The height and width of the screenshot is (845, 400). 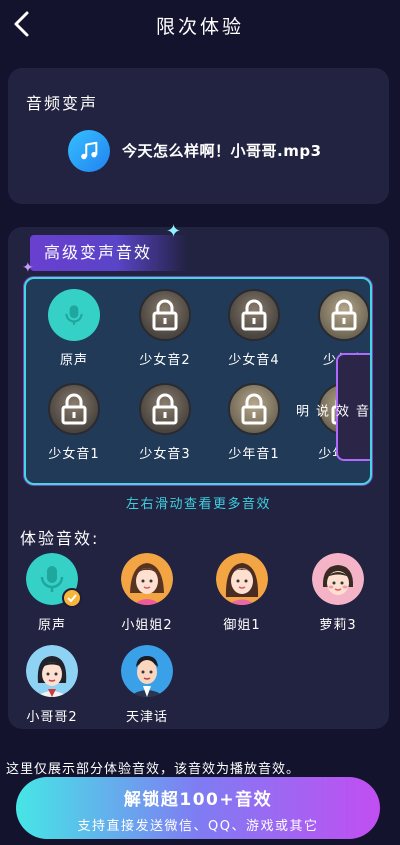 What do you see at coordinates (60, 538) in the screenshot?
I see `experience-section-label: 体验音效:` at bounding box center [60, 538].